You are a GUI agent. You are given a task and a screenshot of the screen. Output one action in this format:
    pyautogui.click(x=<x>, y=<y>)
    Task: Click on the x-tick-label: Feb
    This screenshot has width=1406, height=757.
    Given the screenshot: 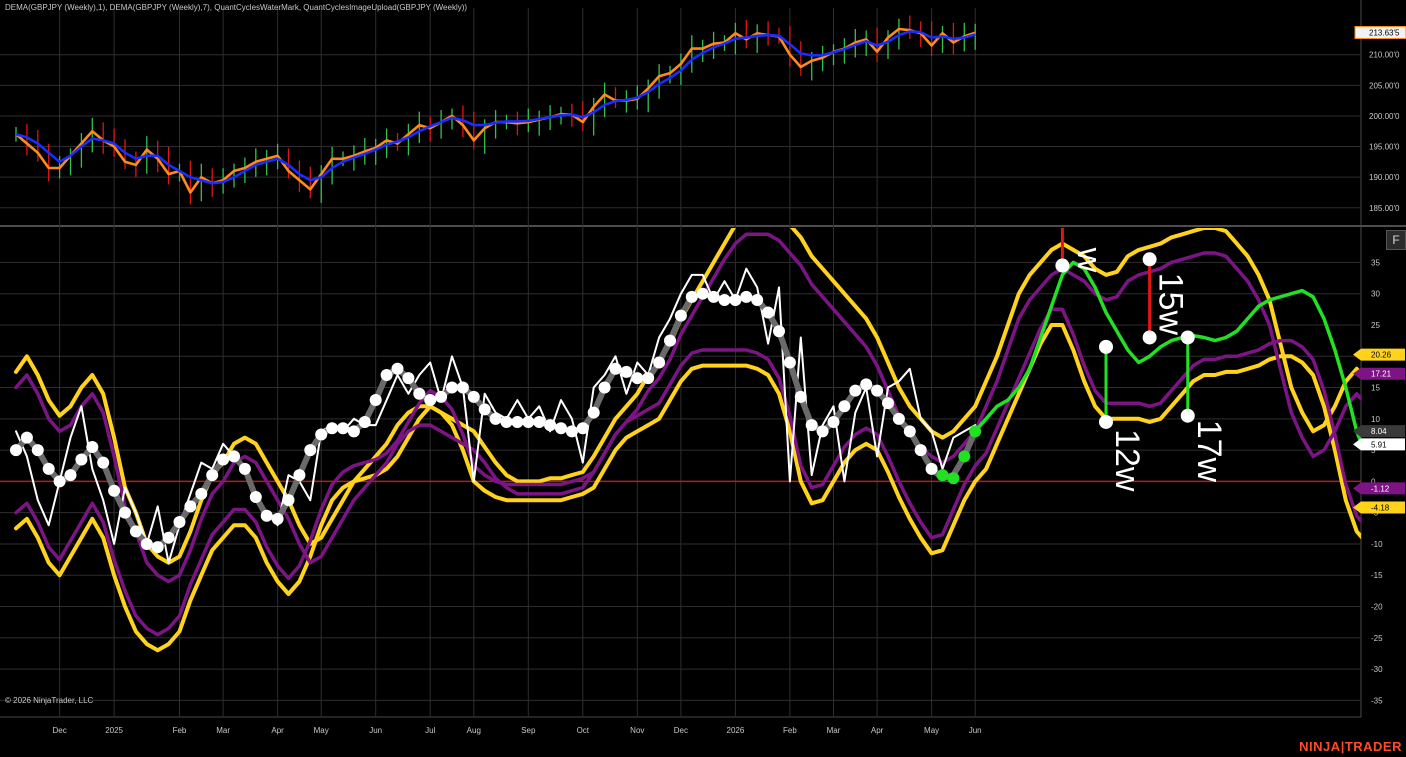 What is the action you would take?
    pyautogui.click(x=180, y=730)
    